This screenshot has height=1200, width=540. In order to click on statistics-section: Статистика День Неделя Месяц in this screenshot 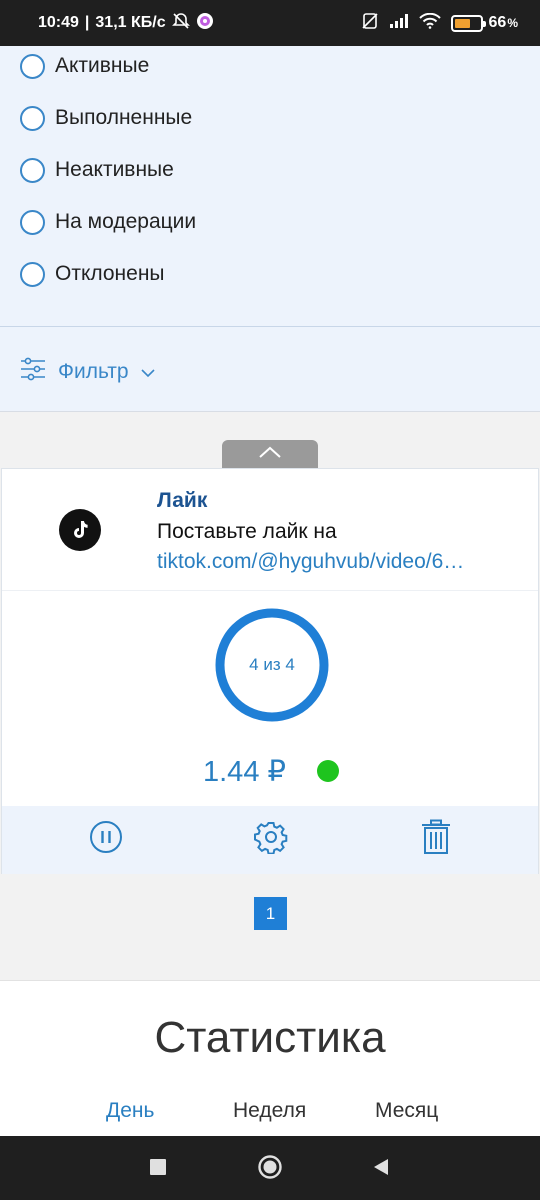, I will do `click(270, 1058)`.